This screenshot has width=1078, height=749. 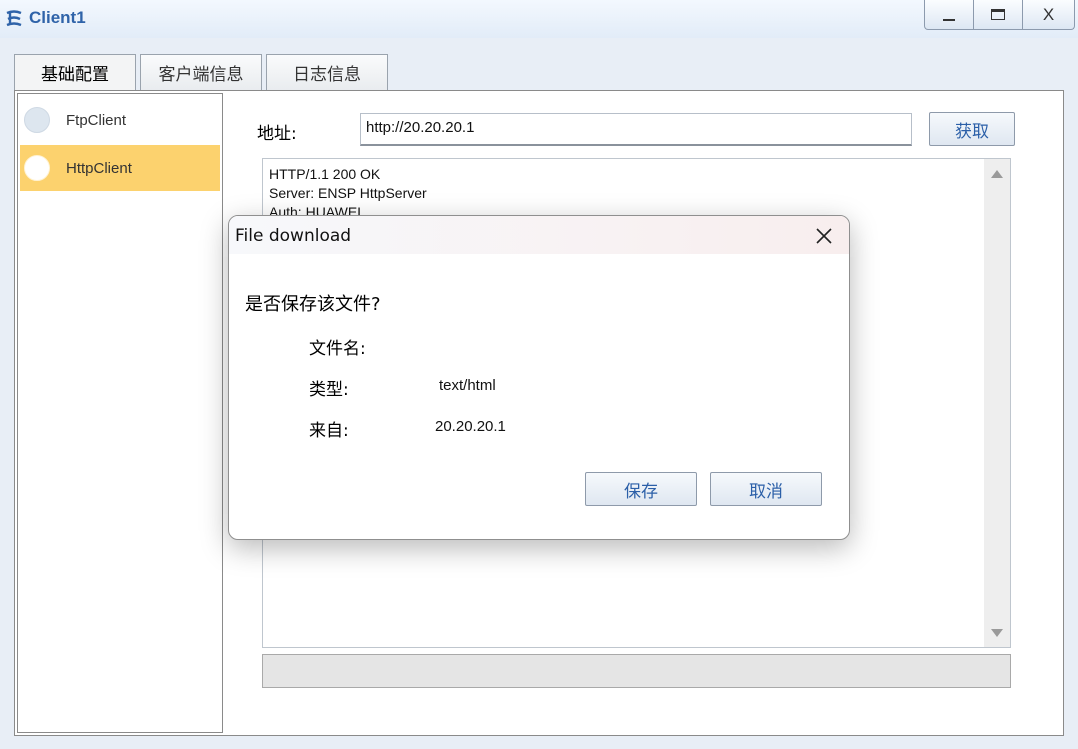 What do you see at coordinates (14, 18) in the screenshot?
I see `app-icon` at bounding box center [14, 18].